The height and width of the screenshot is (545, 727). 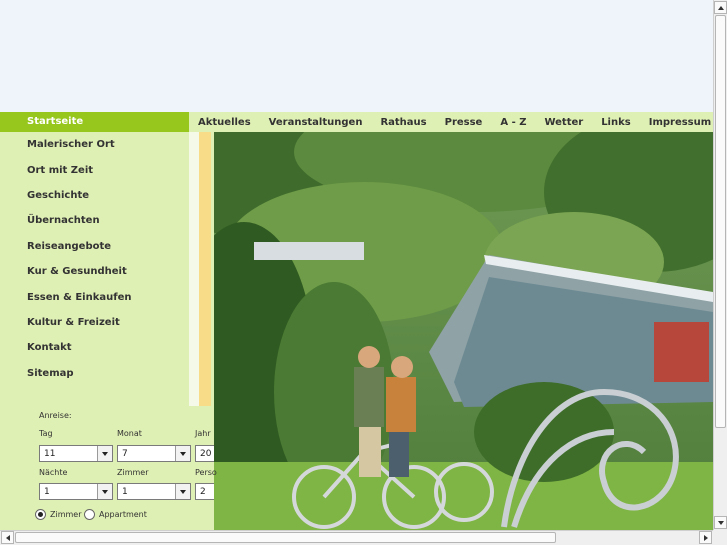 I want to click on year-value: 20, so click(x=206, y=454).